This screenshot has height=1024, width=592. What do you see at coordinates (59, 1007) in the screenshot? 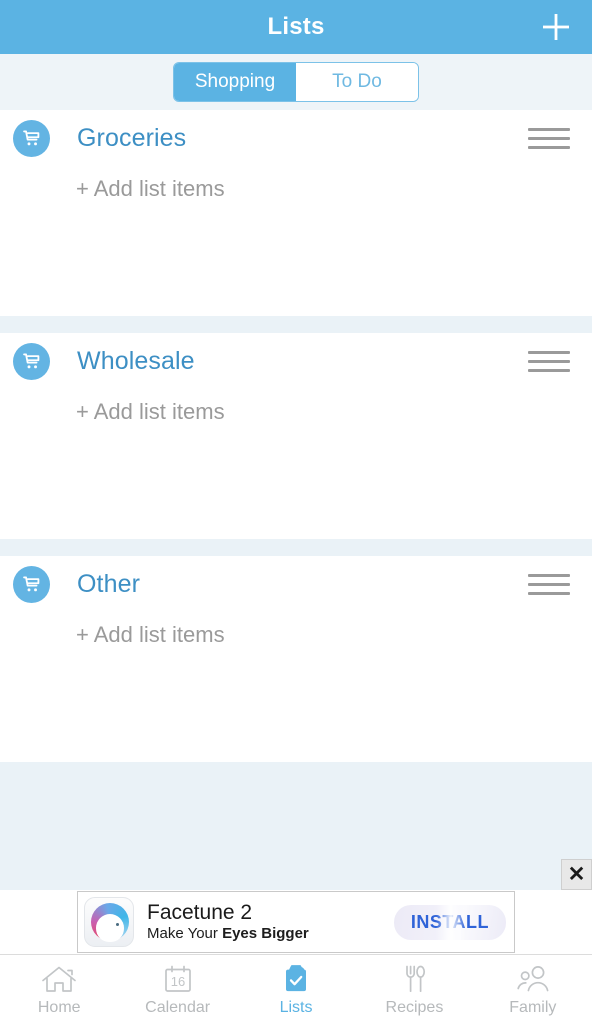
I see `tab-home-label: Home` at bounding box center [59, 1007].